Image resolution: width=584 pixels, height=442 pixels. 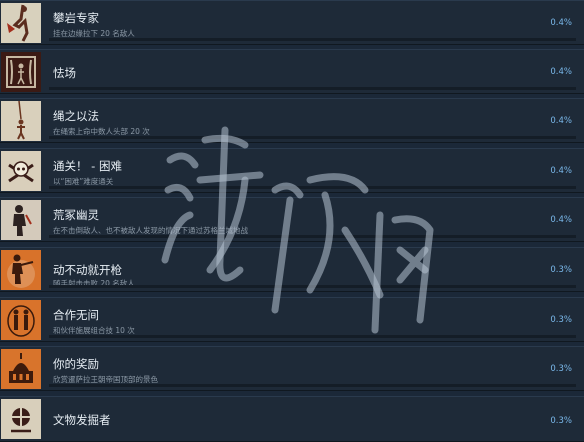 What do you see at coordinates (82, 420) in the screenshot?
I see `achievement-title: 文物发掘者` at bounding box center [82, 420].